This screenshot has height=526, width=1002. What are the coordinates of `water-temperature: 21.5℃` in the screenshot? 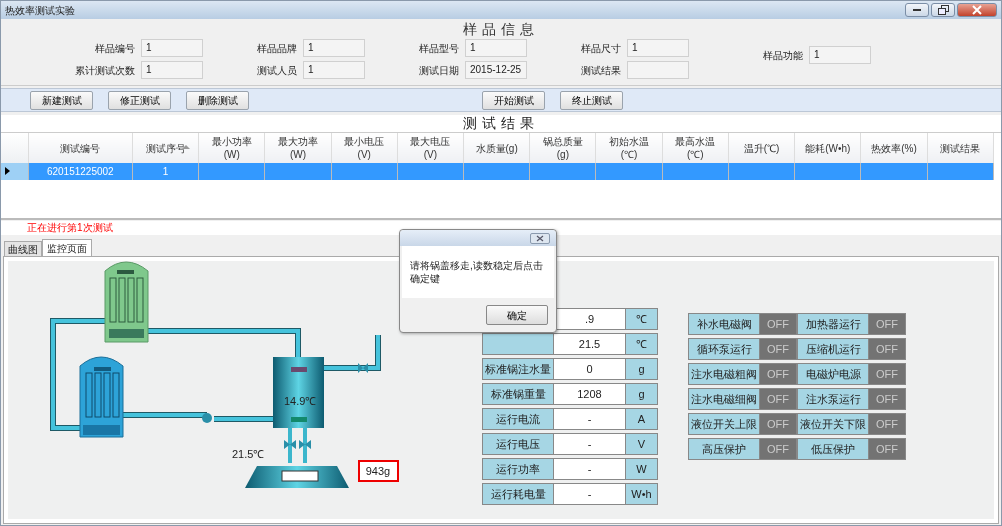 It's located at (248, 454).